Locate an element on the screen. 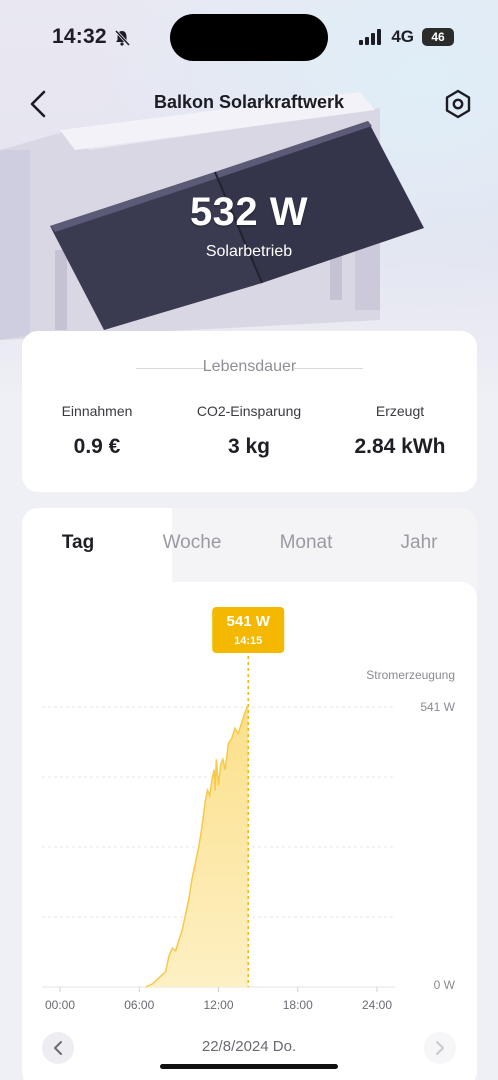  dynamic-island is located at coordinates (249, 37).